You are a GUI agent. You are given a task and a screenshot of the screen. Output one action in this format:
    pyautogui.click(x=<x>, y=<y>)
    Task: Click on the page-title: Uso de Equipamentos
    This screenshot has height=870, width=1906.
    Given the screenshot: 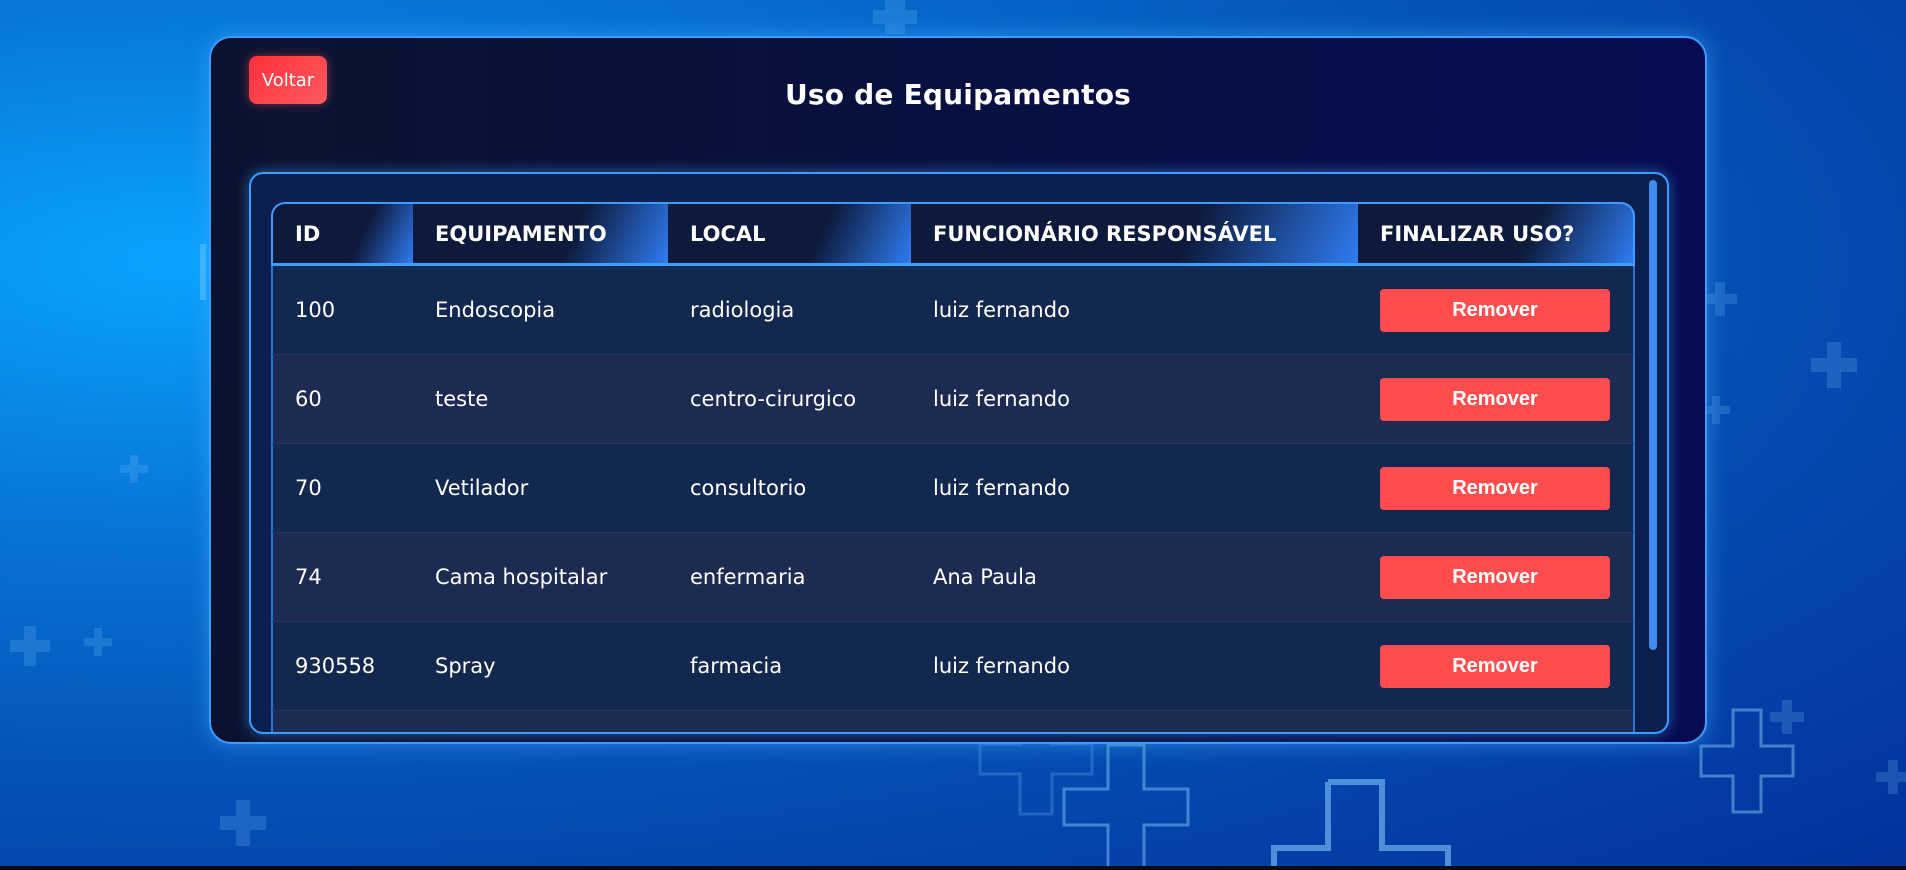 What is the action you would take?
    pyautogui.click(x=958, y=94)
    